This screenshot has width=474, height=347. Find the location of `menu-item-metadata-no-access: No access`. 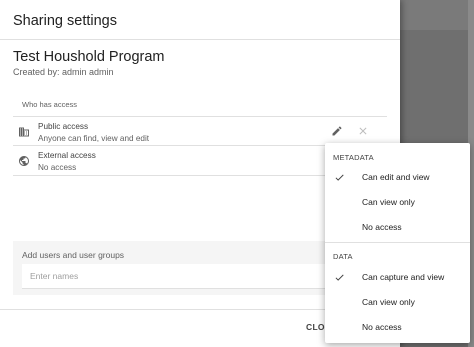

menu-item-metadata-no-access: No access is located at coordinates (397, 227).